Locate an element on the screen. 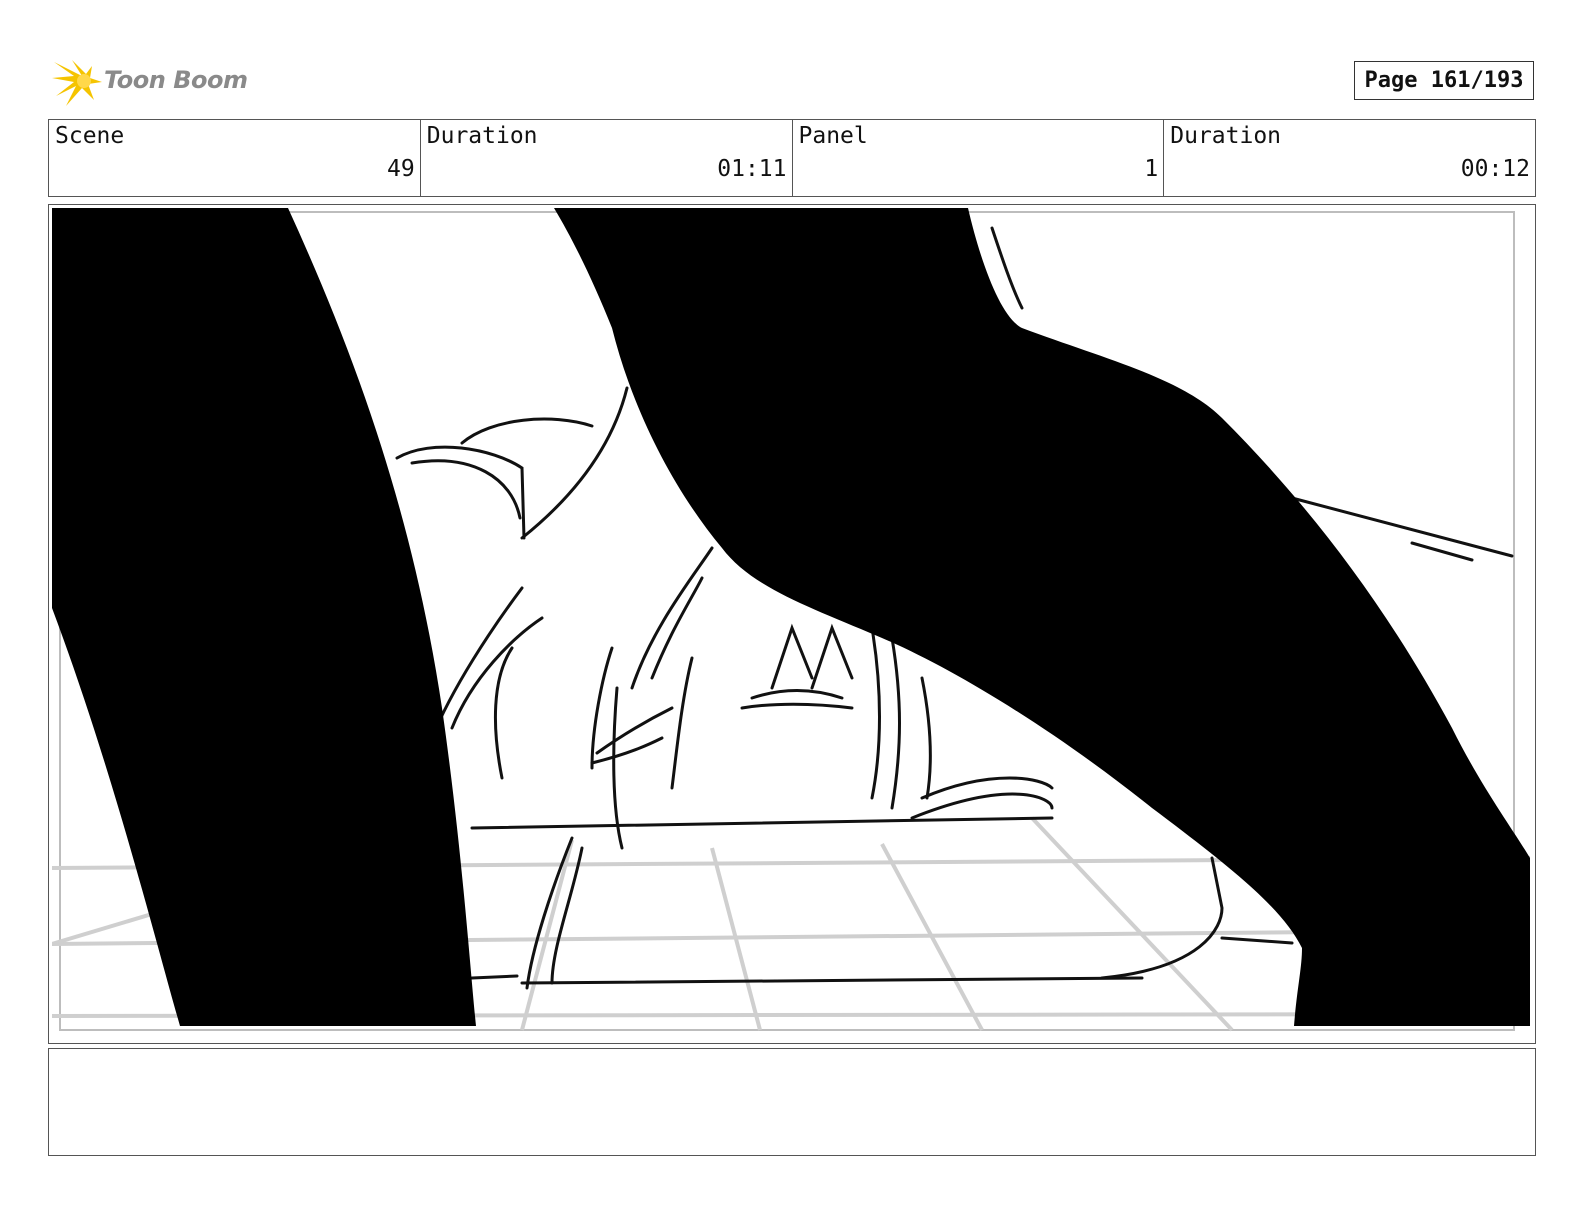 The height and width of the screenshot is (1224, 1584). panel-duration-label: Duration is located at coordinates (1226, 136).